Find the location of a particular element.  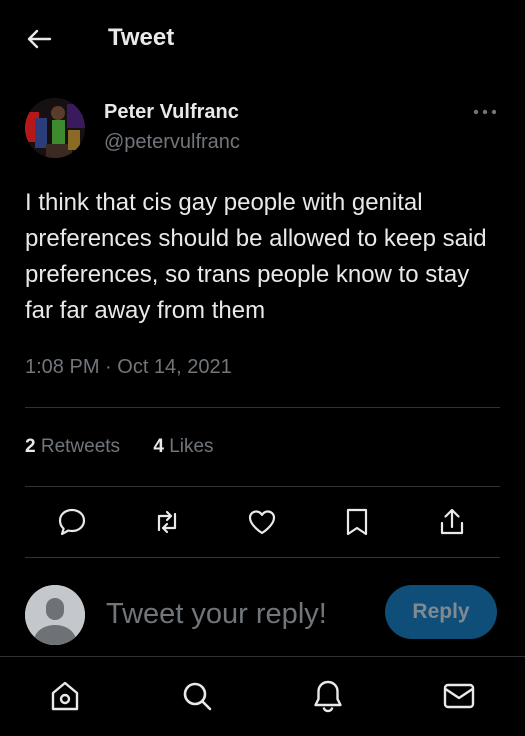

likes-stat: 4 Likes is located at coordinates (183, 447).